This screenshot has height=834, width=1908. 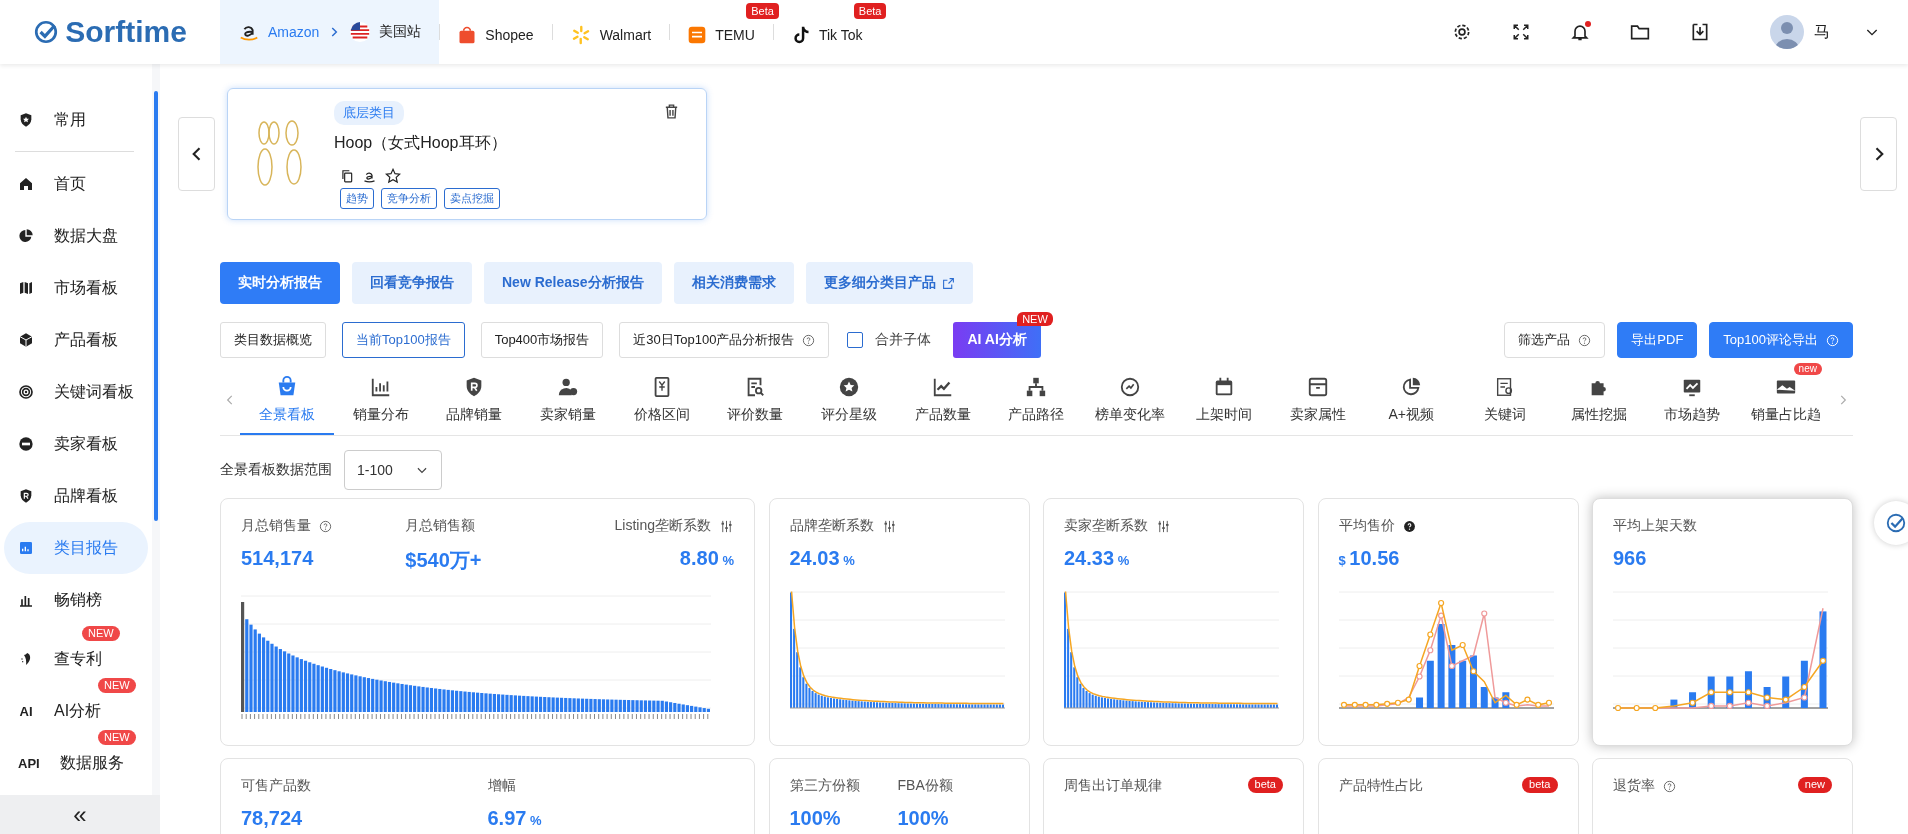 I want to click on category-link: 卖点挖掘, so click(x=472, y=198).